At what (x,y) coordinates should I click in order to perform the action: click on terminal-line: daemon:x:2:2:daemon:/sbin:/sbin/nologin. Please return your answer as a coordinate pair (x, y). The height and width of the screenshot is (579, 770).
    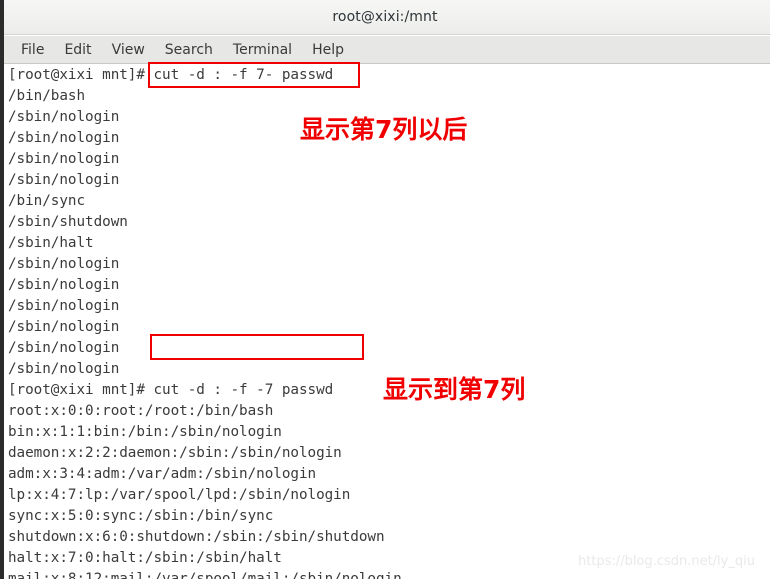
    Looking at the image, I should click on (175, 453).